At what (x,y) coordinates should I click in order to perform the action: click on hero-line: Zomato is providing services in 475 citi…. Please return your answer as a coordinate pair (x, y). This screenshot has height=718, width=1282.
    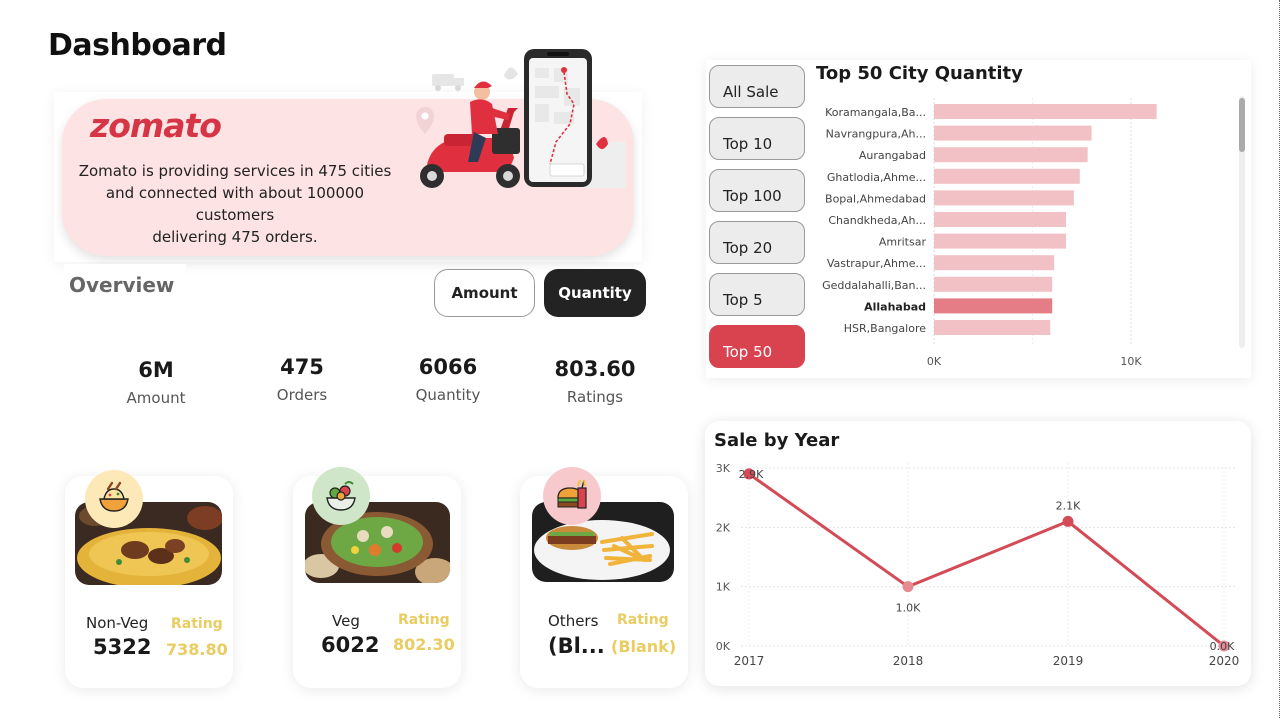
    Looking at the image, I should click on (235, 171).